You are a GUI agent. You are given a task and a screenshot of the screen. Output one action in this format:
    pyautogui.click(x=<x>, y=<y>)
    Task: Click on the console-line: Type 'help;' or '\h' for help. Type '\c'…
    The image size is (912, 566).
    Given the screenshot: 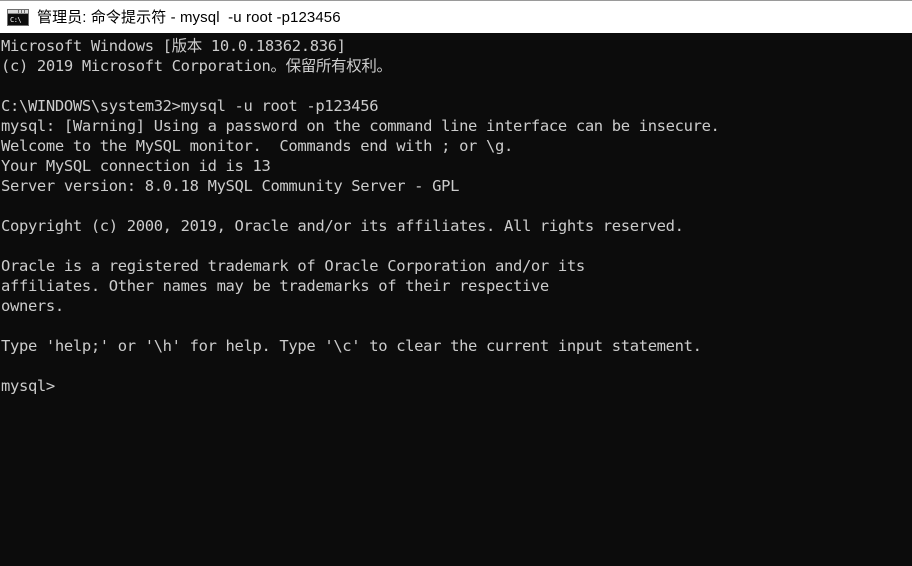 What is the action you would take?
    pyautogui.click(x=351, y=346)
    